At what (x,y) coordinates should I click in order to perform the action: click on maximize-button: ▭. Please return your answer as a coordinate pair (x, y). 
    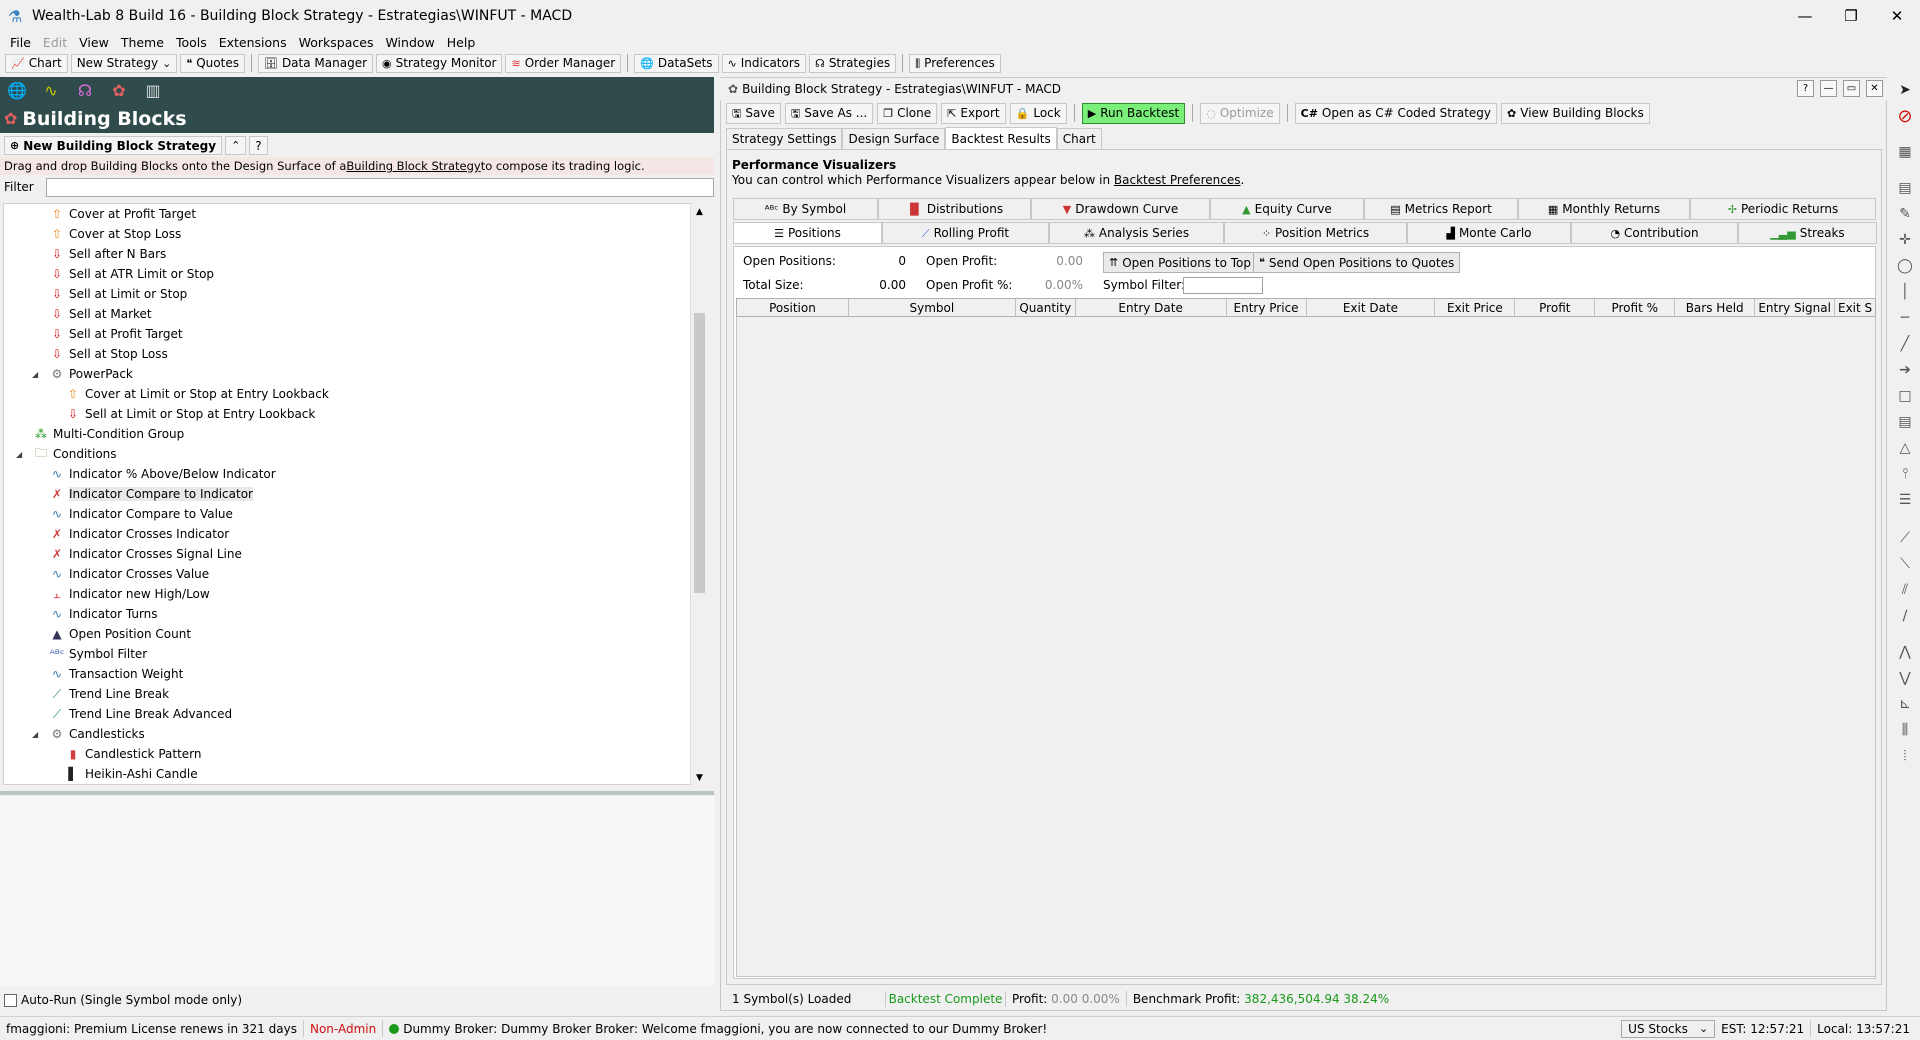
    Looking at the image, I should click on (1851, 88).